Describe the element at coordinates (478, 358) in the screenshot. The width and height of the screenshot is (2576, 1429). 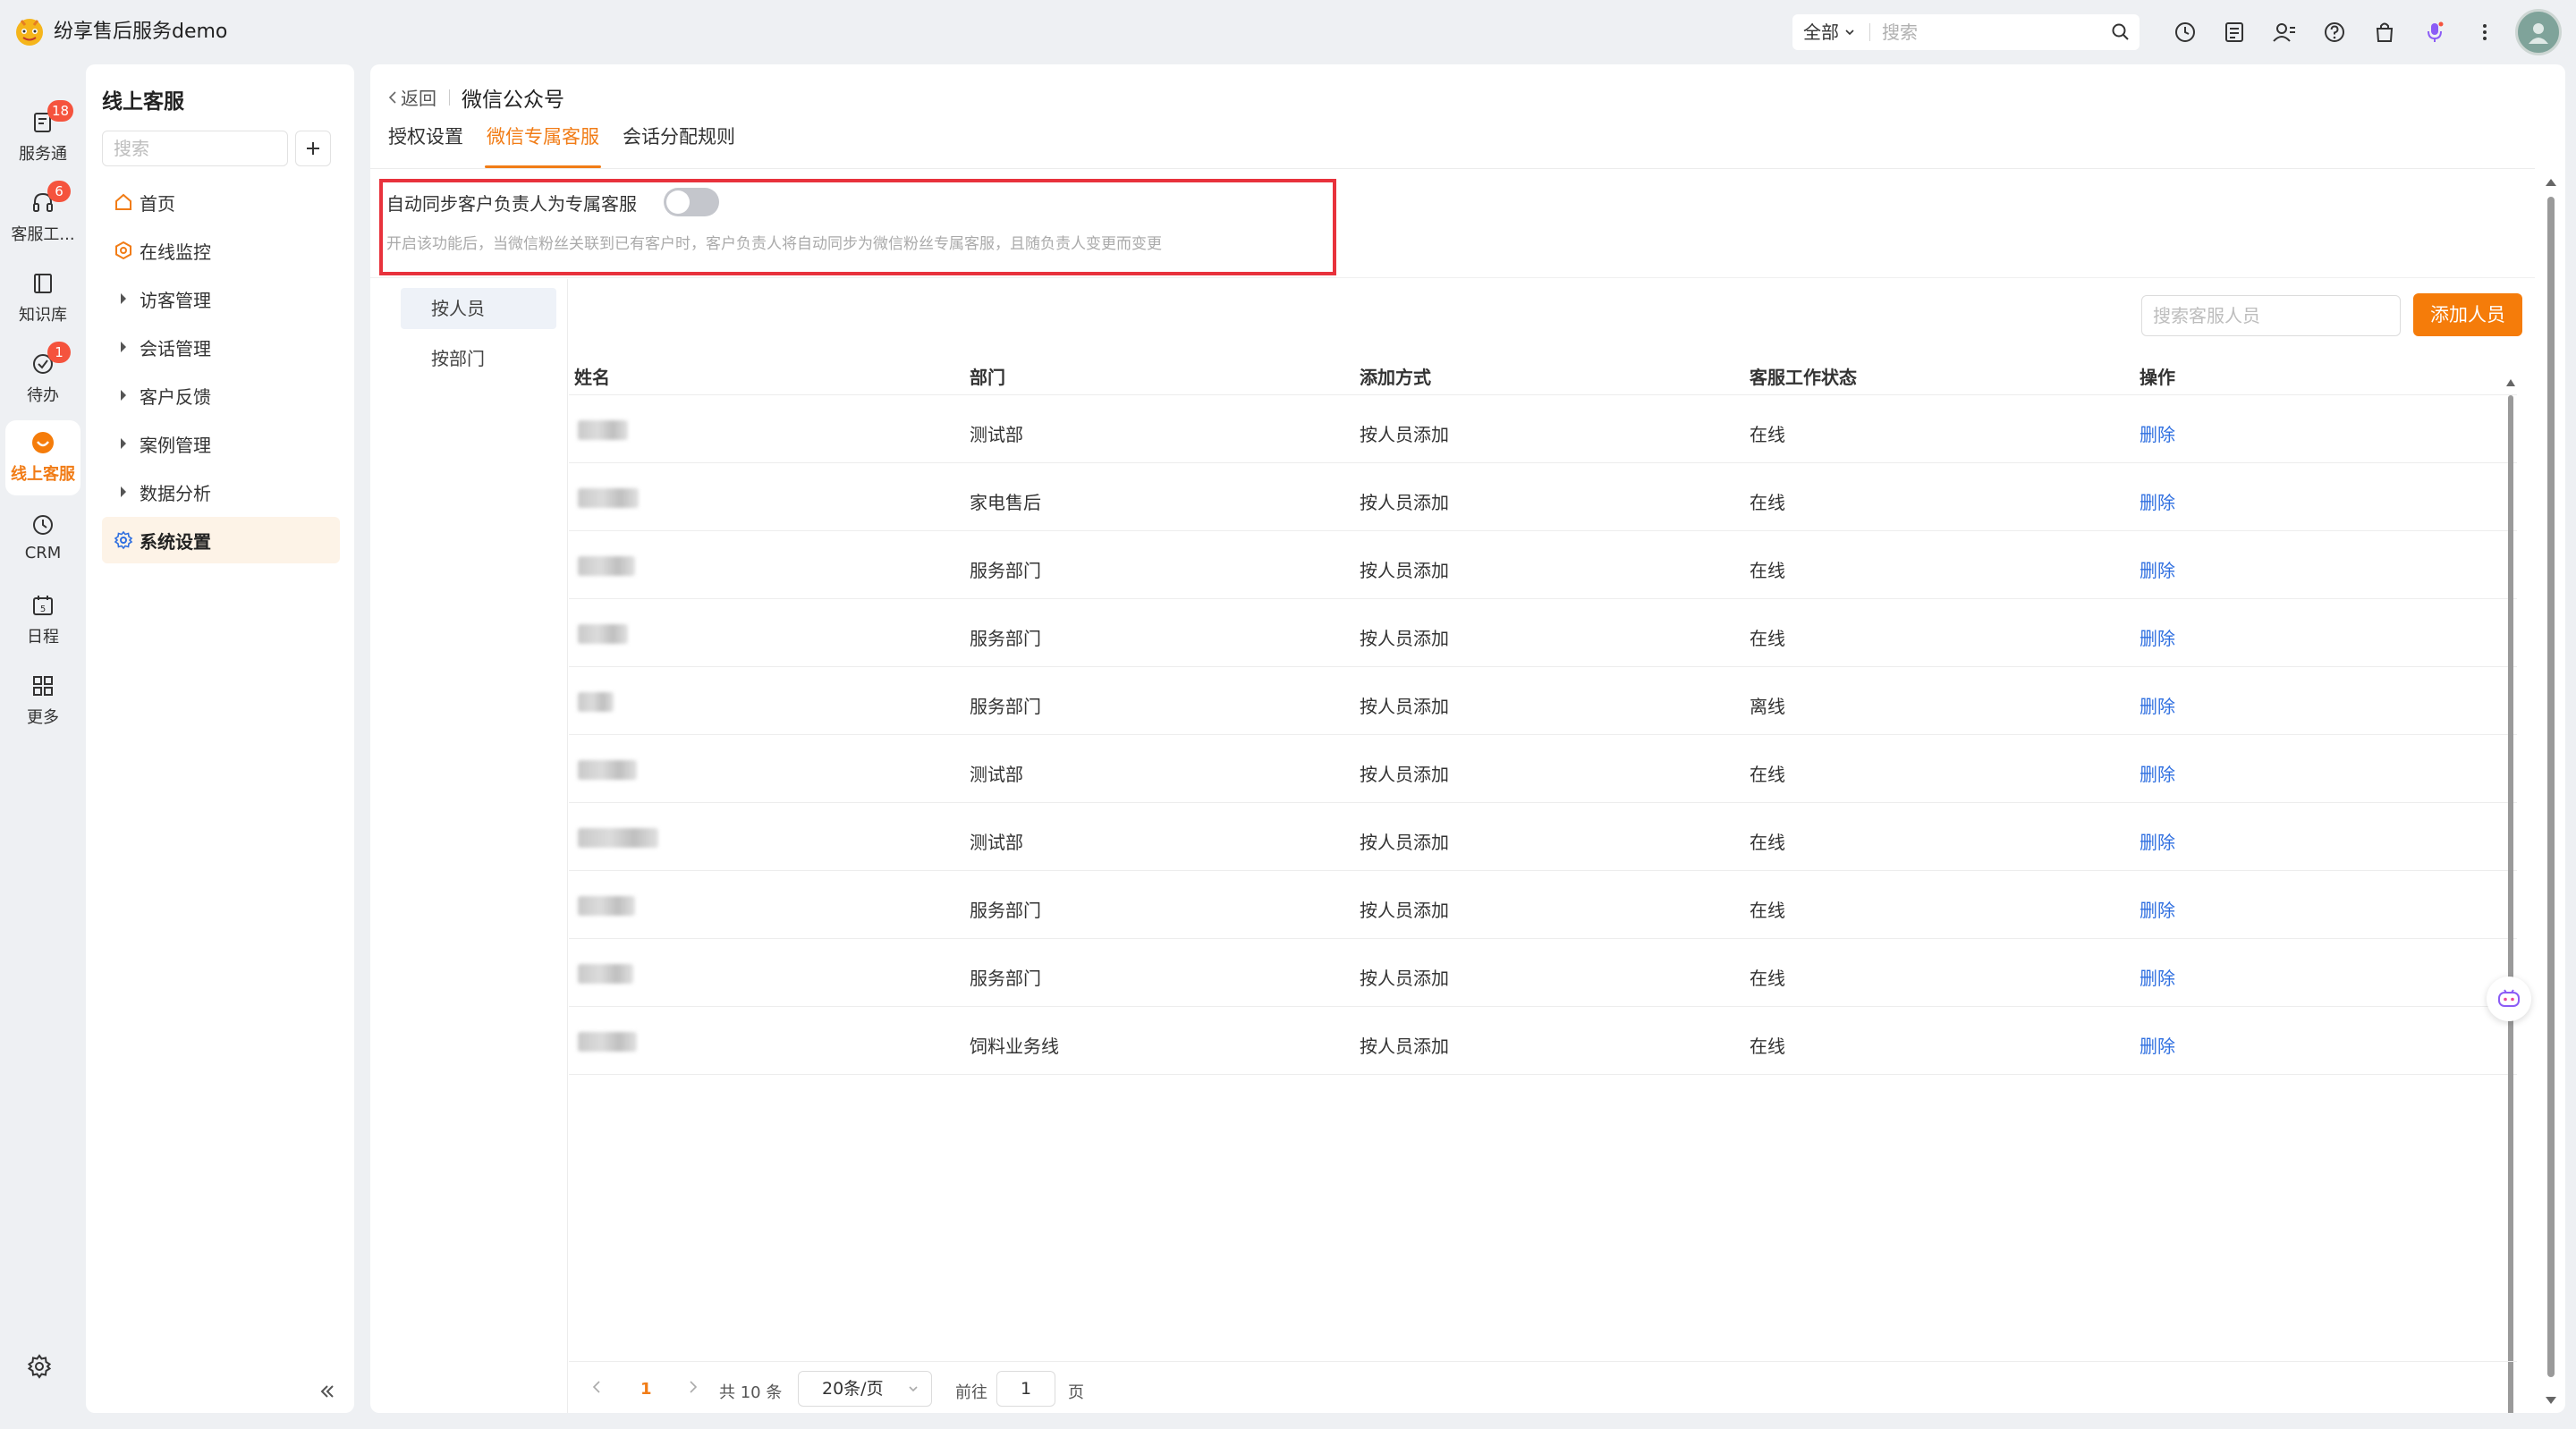
I see `sidetab-by-department: 按部门` at that location.